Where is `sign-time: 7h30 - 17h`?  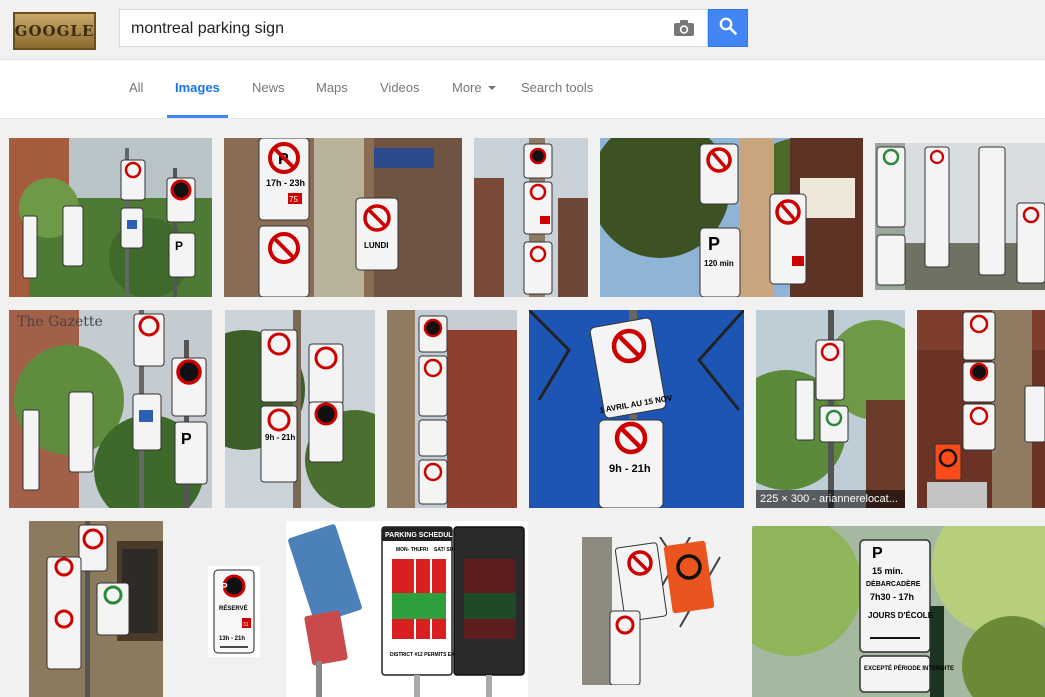
sign-time: 7h30 - 17h is located at coordinates (892, 597).